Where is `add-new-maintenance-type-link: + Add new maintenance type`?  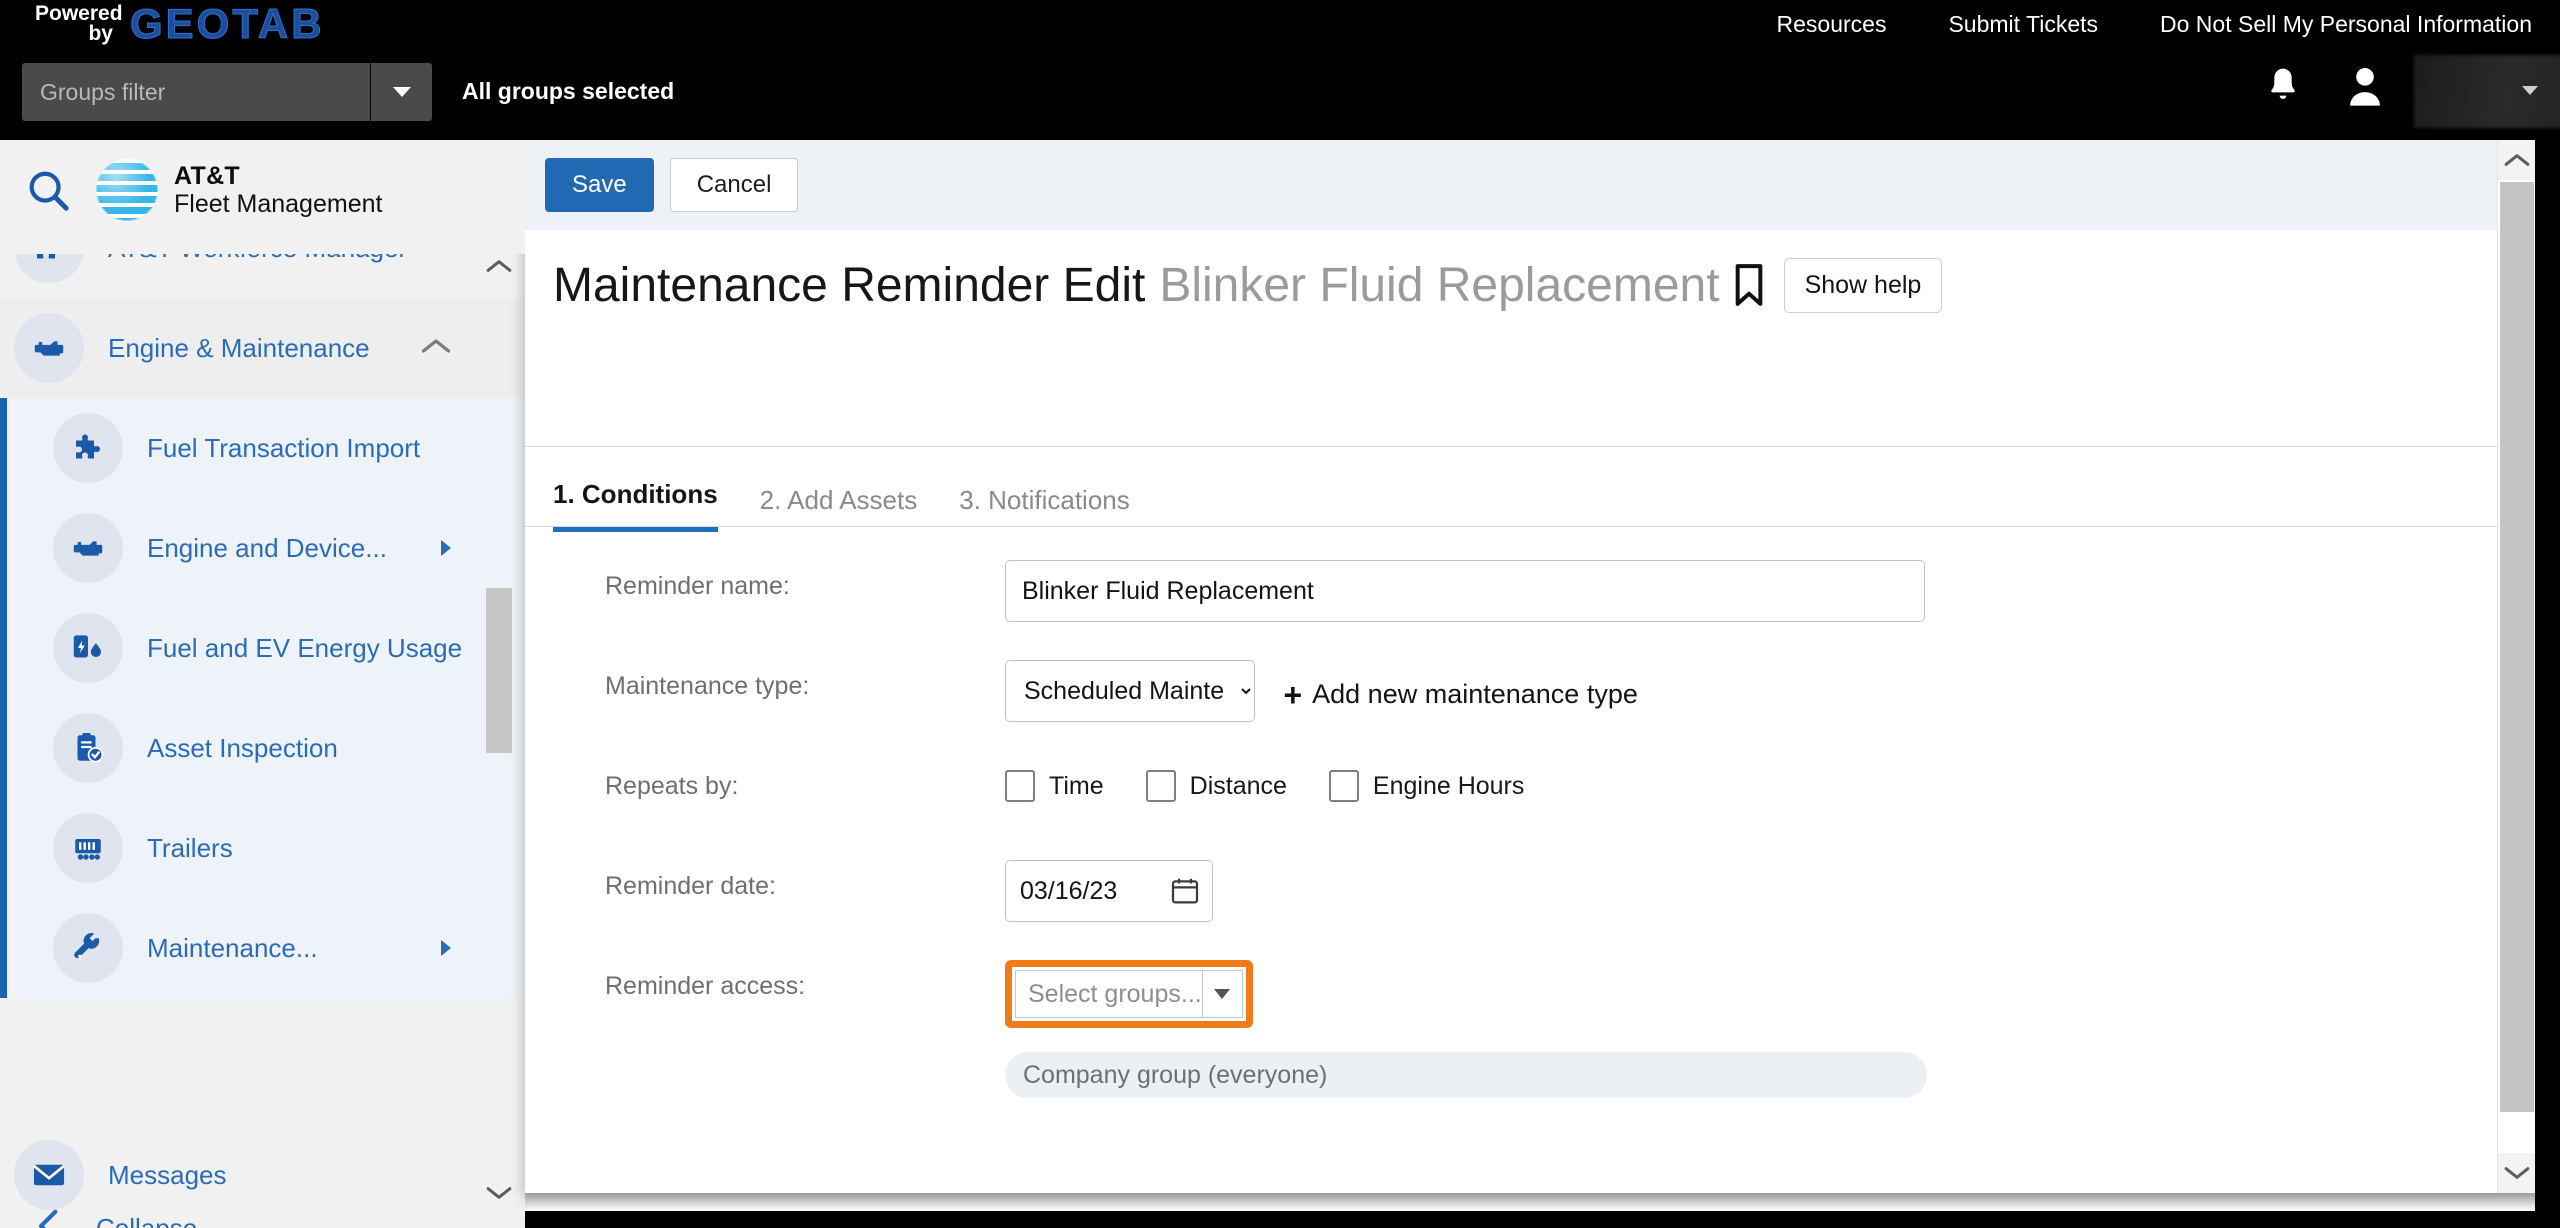 add-new-maintenance-type-link: + Add new maintenance type is located at coordinates (1460, 694).